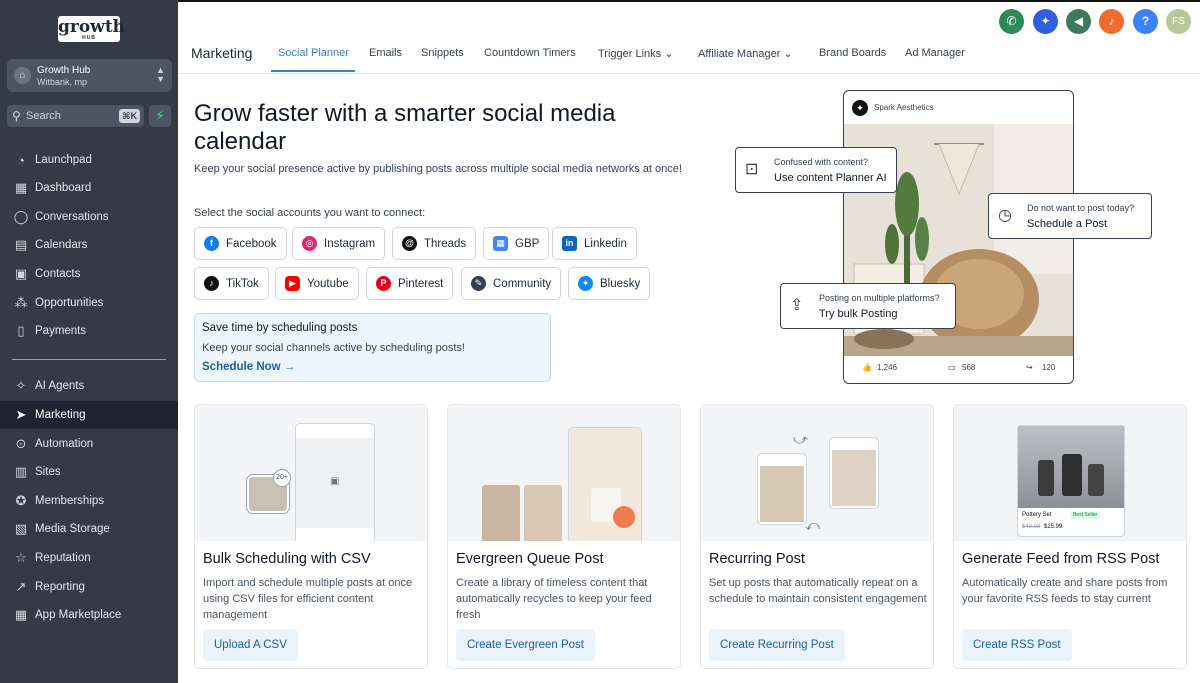 The height and width of the screenshot is (683, 1200). What do you see at coordinates (630, 54) in the screenshot?
I see `tab-label: Trigger Links` at bounding box center [630, 54].